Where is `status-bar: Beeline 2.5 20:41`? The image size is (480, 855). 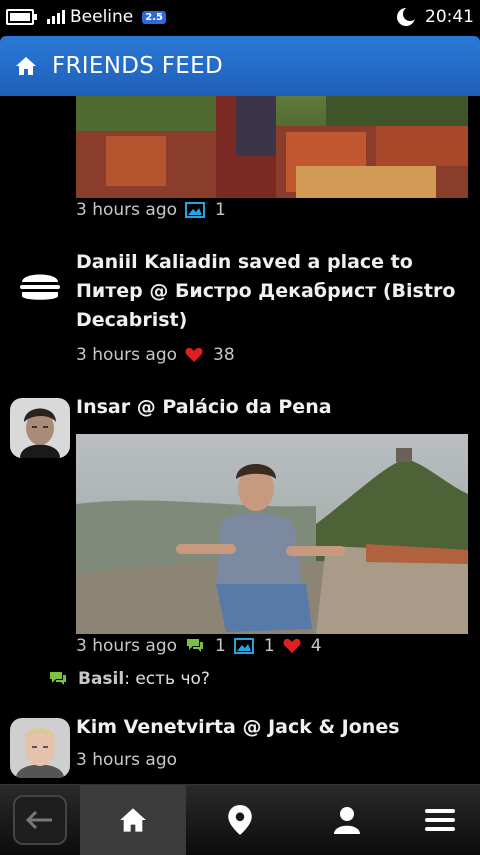
status-bar: Beeline 2.5 20:41 is located at coordinates (240, 17).